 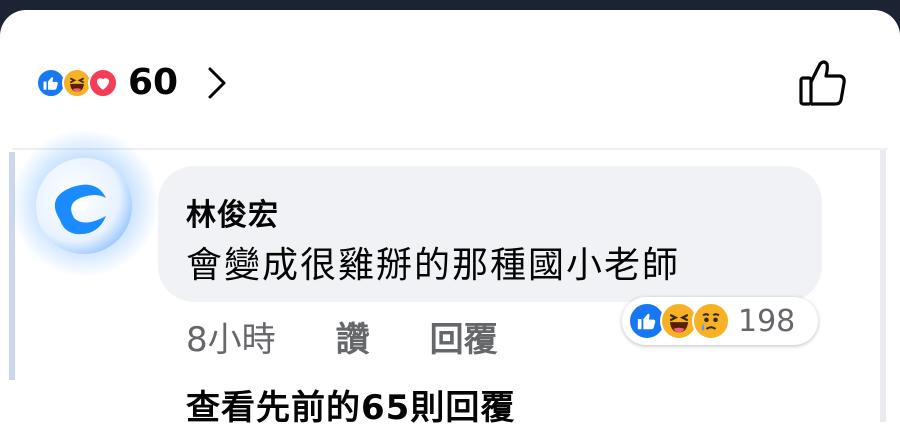 What do you see at coordinates (711, 321) in the screenshot?
I see `sad-icon` at bounding box center [711, 321].